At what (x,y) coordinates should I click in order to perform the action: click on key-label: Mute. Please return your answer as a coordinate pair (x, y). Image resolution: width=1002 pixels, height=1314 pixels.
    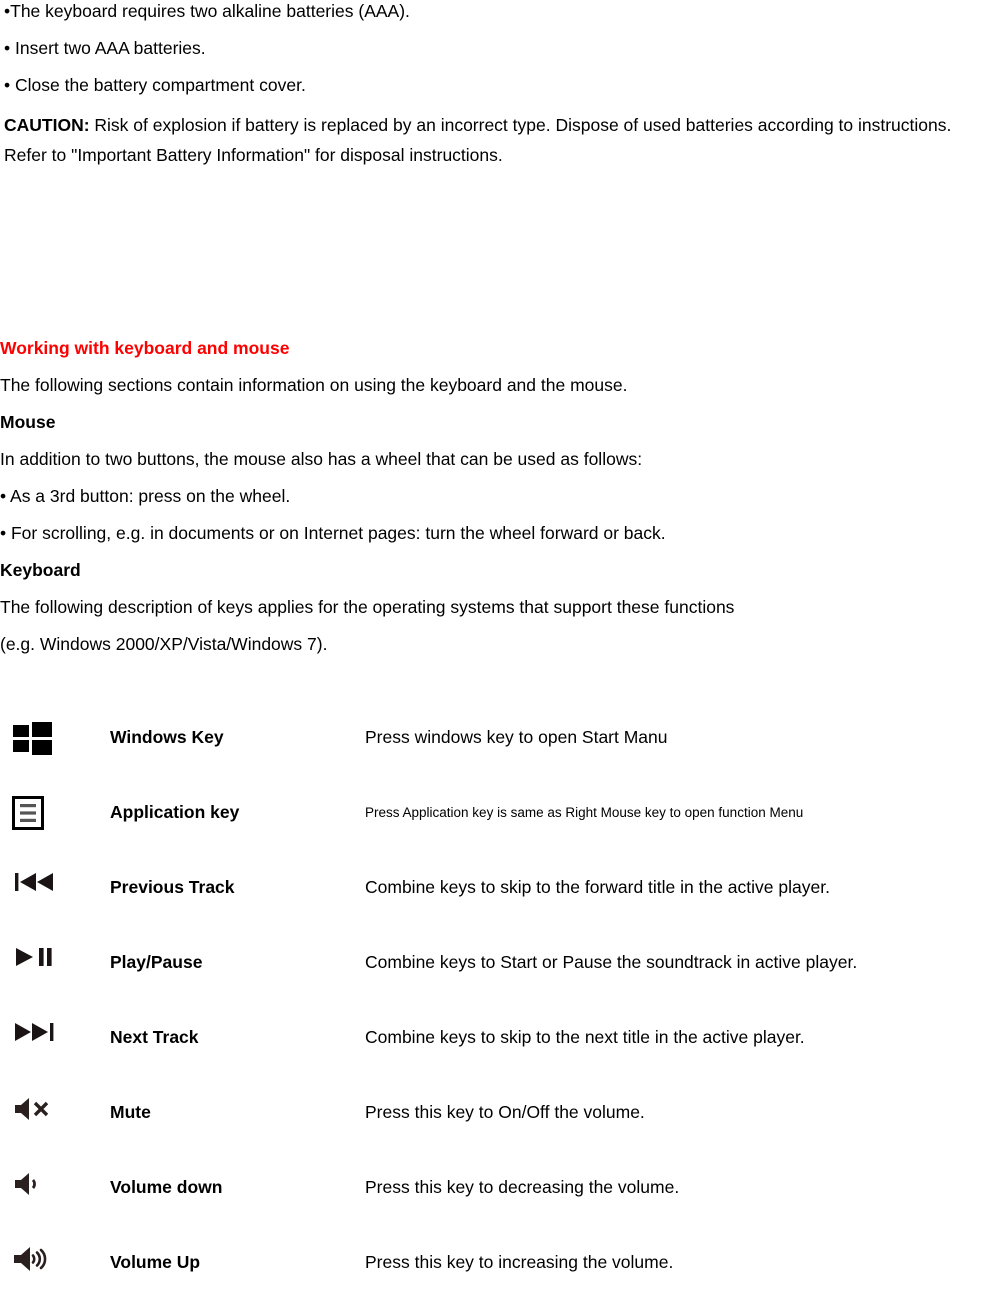
    Looking at the image, I should click on (130, 1112).